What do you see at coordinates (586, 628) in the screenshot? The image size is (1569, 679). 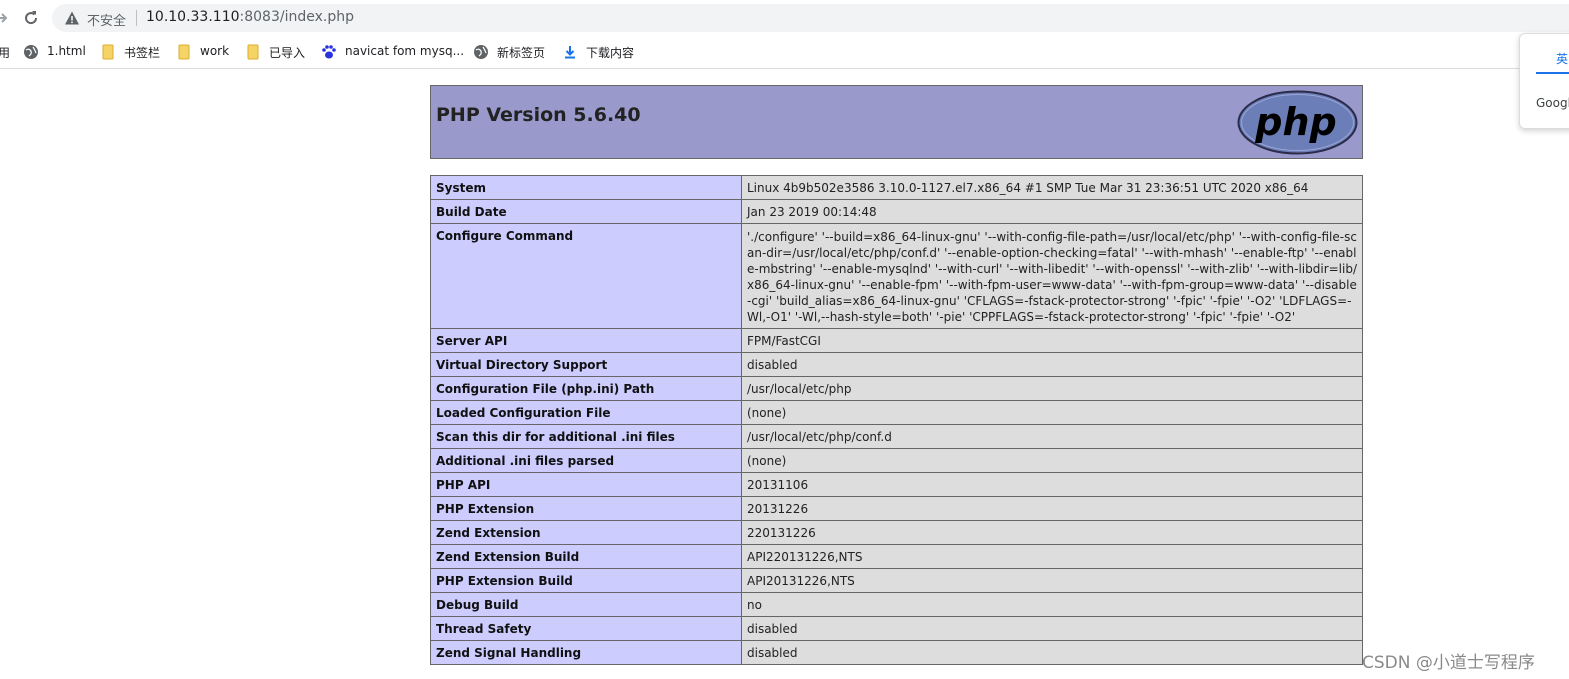 I see `row-key: Thread Safety` at bounding box center [586, 628].